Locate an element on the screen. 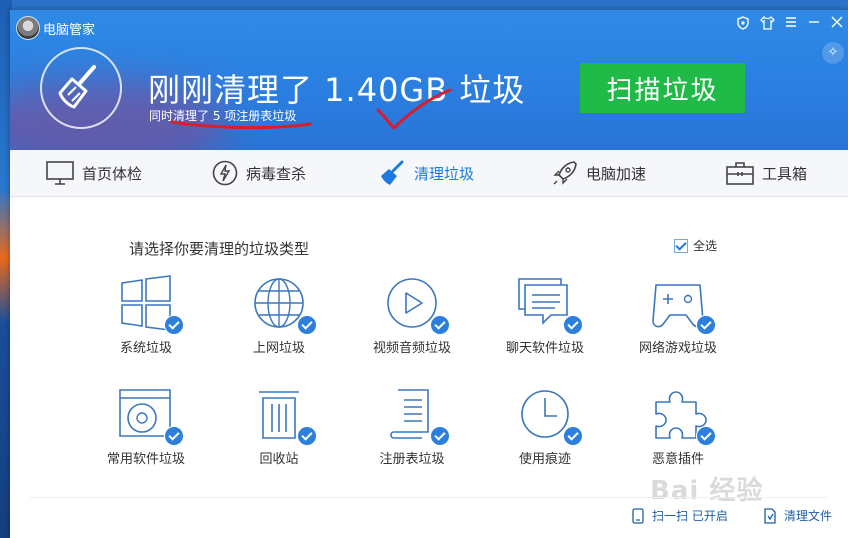 The height and width of the screenshot is (538, 848). scan-toggle-label: 扫一扫 已开启 is located at coordinates (690, 516).